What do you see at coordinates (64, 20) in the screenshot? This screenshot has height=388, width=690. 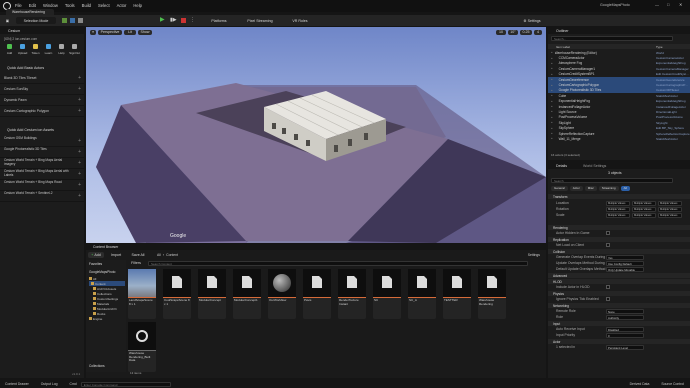 I see `add-content-icon` at bounding box center [64, 20].